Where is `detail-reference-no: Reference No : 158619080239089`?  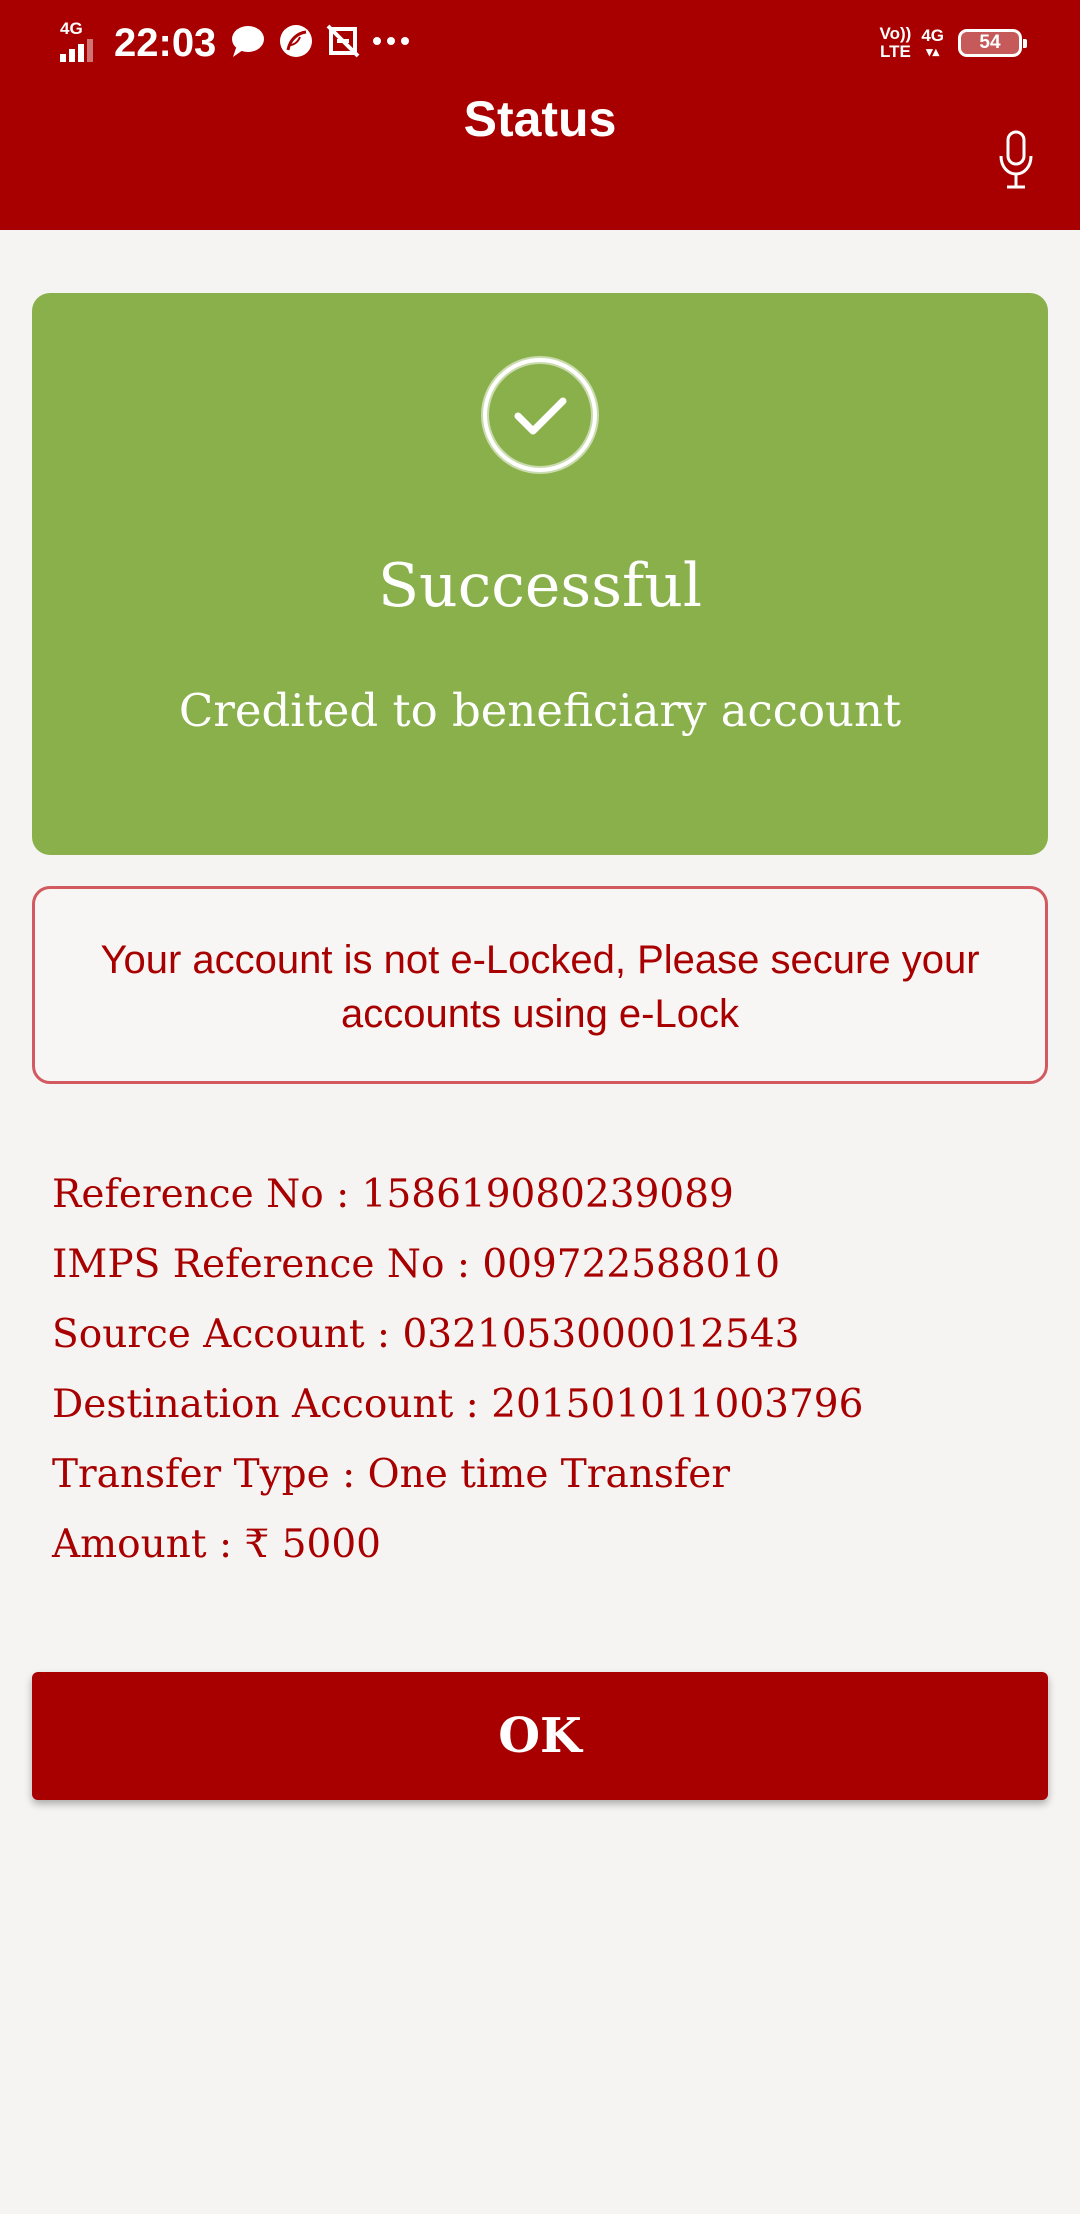 detail-reference-no: Reference No : 158619080239089 is located at coordinates (393, 1194).